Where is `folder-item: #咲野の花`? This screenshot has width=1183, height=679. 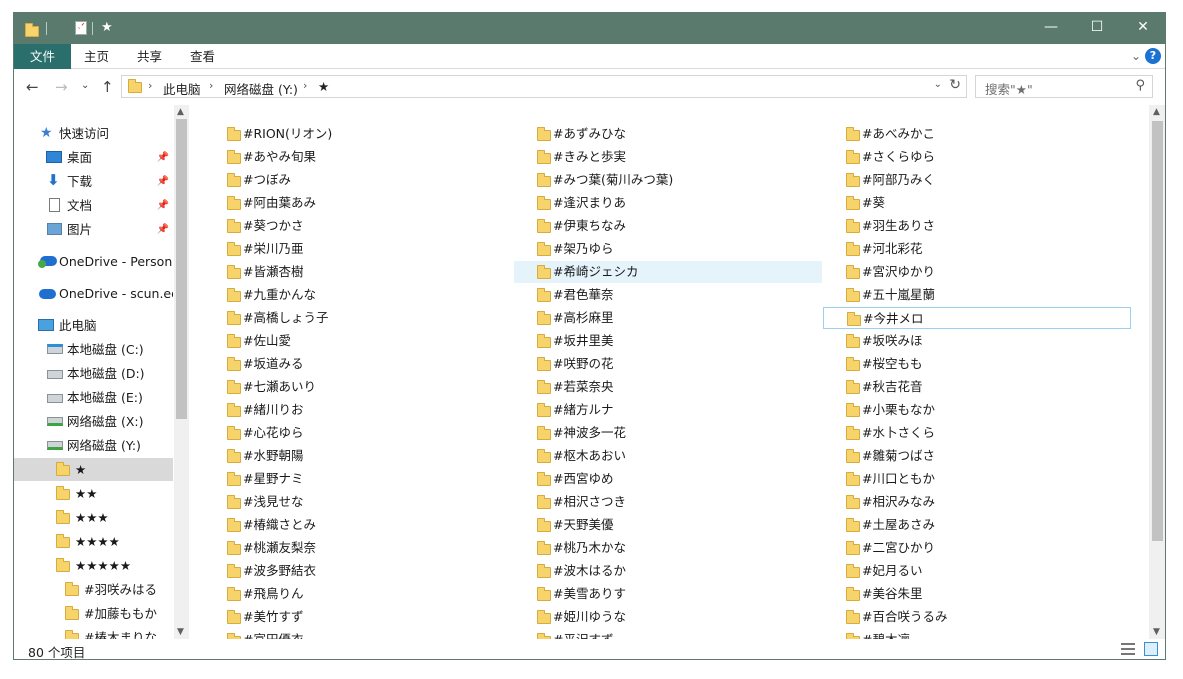 folder-item: #咲野の花 is located at coordinates (668, 364).